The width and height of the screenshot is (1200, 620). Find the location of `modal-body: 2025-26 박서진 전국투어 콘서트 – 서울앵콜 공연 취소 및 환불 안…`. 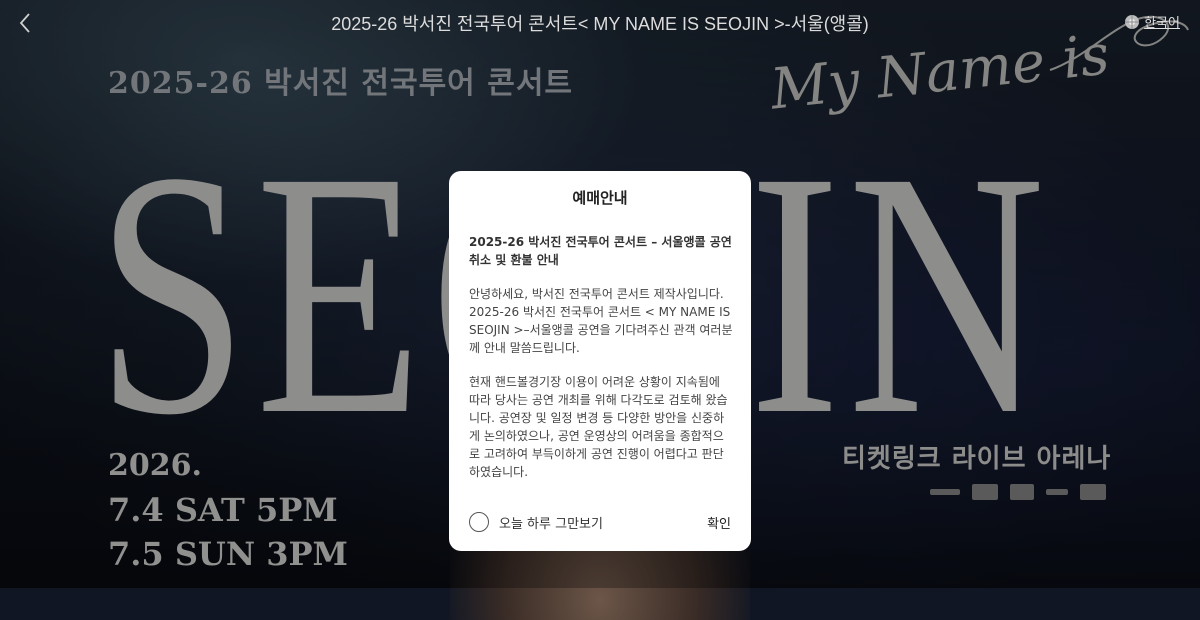

modal-body: 2025-26 박서진 전국투어 콘서트 – 서울앵콜 공연 취소 및 환불 안… is located at coordinates (601, 358).